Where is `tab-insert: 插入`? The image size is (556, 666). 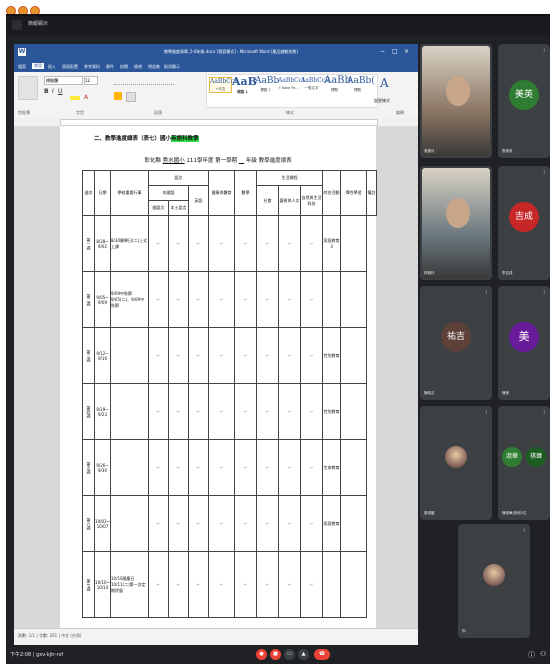 tab-insert: 插入 is located at coordinates (52, 67).